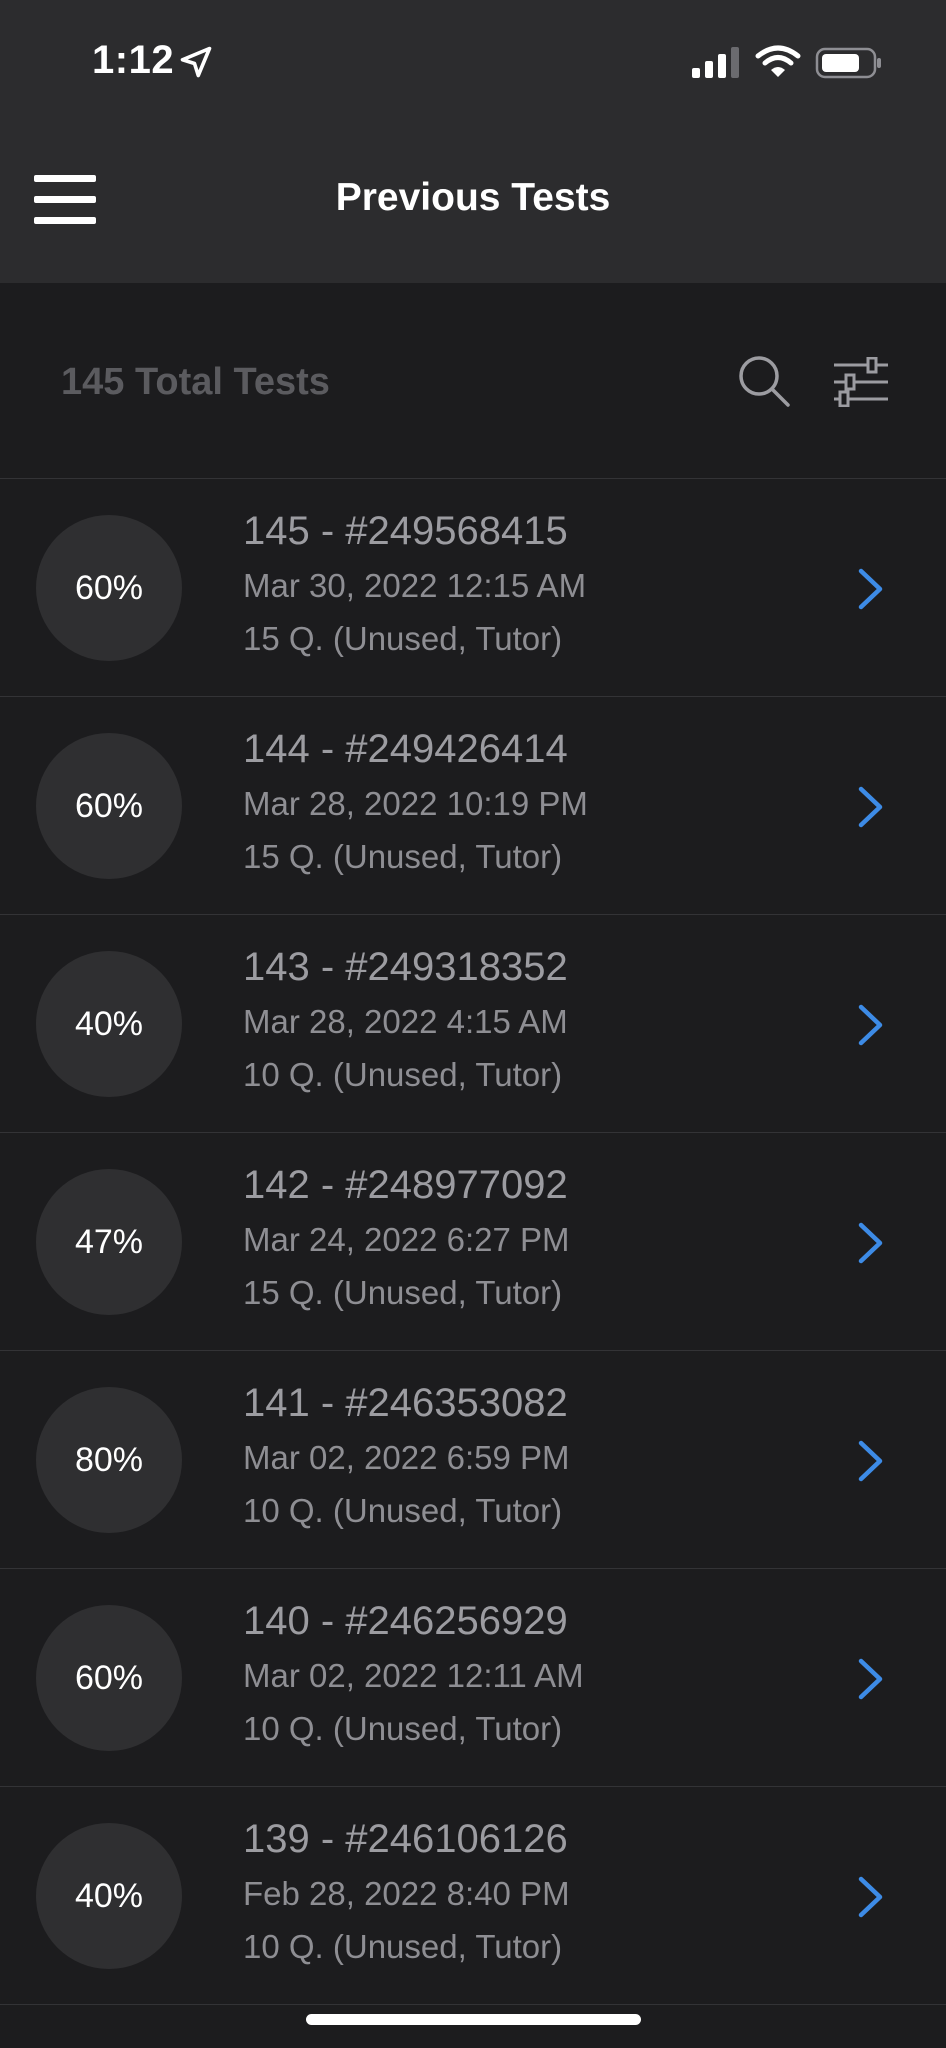 This screenshot has height=2048, width=946. What do you see at coordinates (196, 62) in the screenshot?
I see `location-arrow-icon` at bounding box center [196, 62].